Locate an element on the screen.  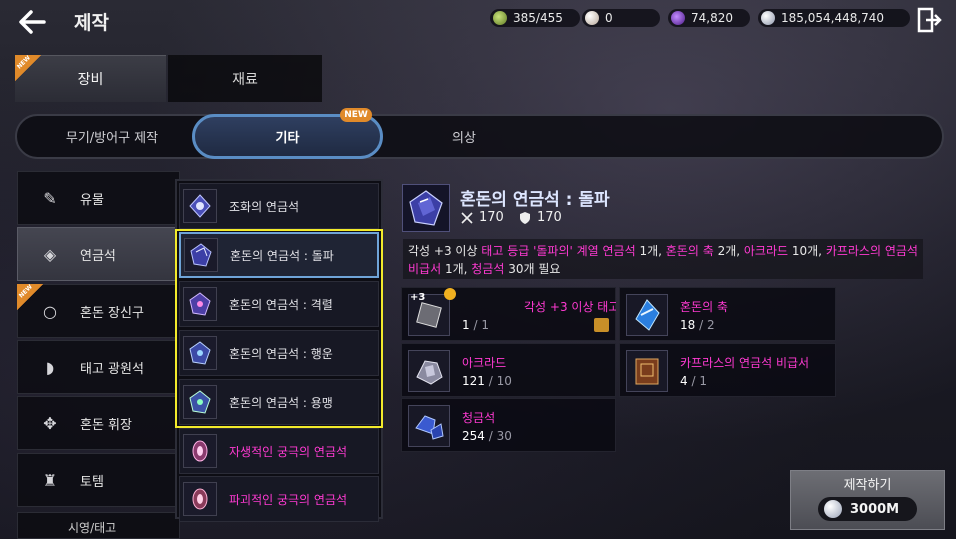
material-slot: 청금석 254 / 30 is located at coordinates (508, 425).